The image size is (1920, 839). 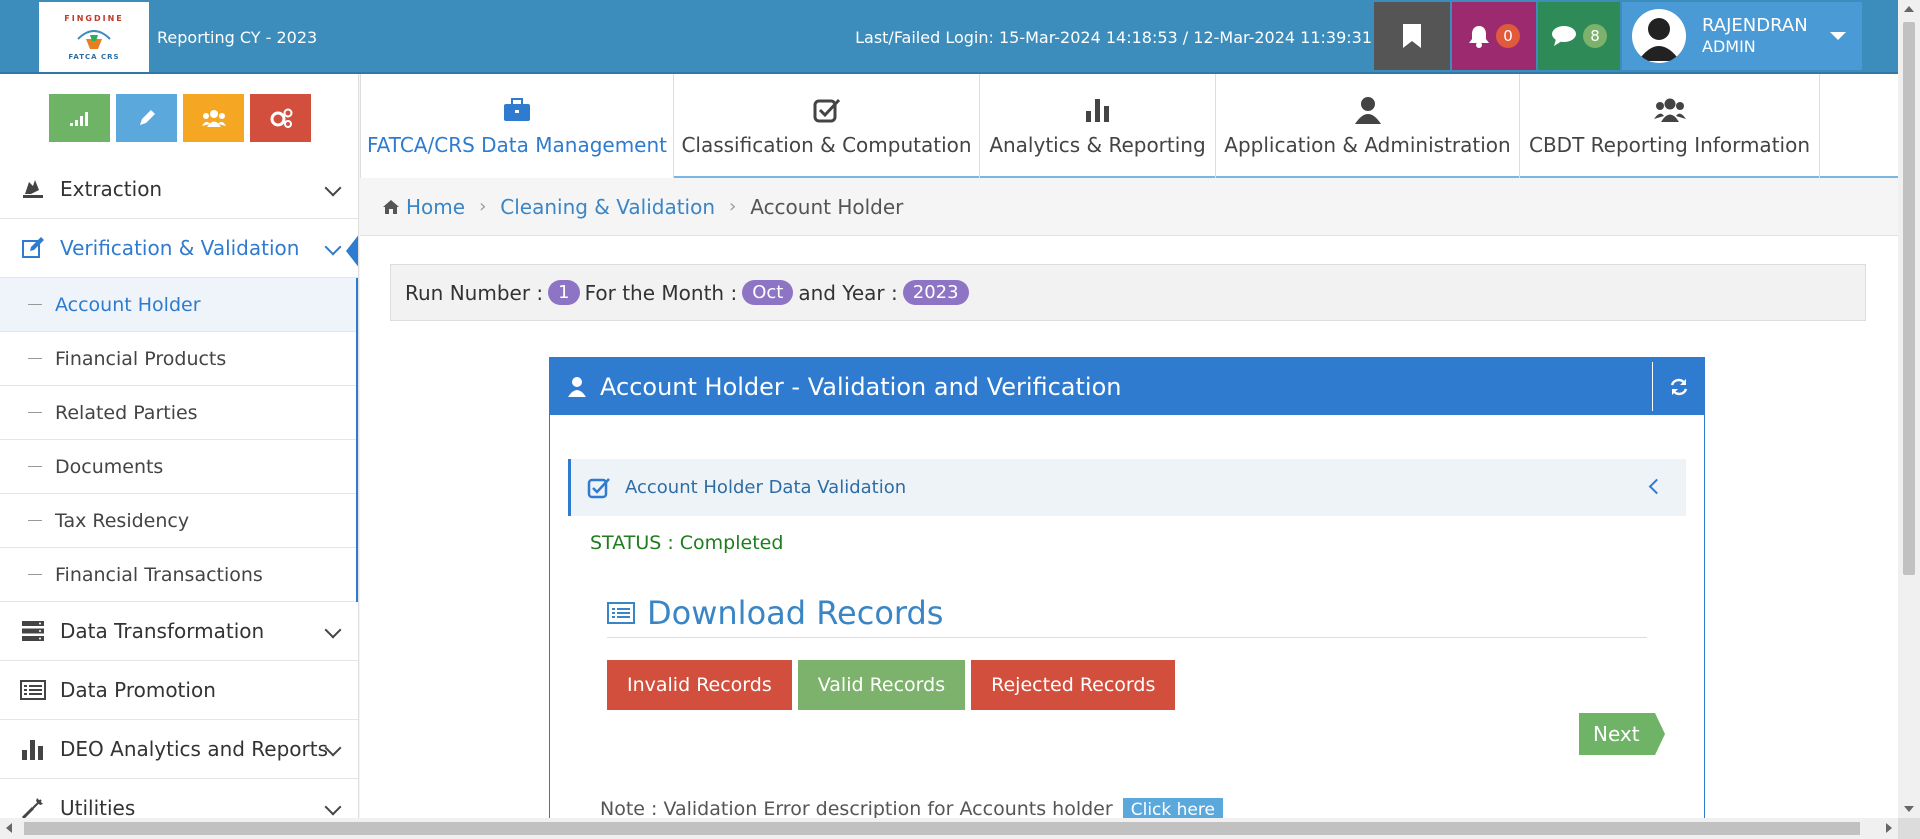 I want to click on bookmark-icon, so click(x=1412, y=36).